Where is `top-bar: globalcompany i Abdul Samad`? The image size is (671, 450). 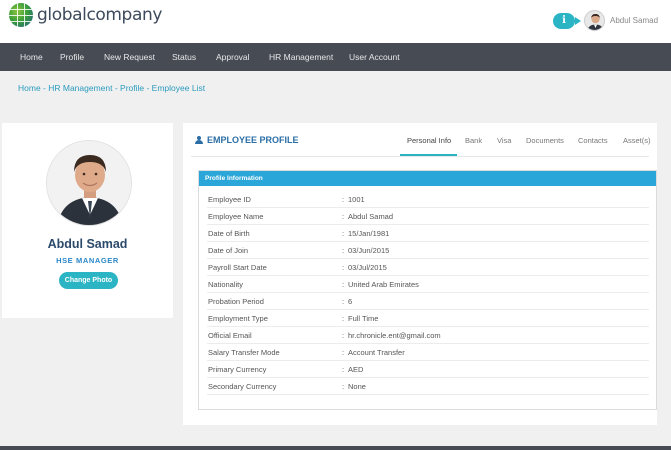
top-bar: globalcompany i Abdul Samad is located at coordinates (335, 21).